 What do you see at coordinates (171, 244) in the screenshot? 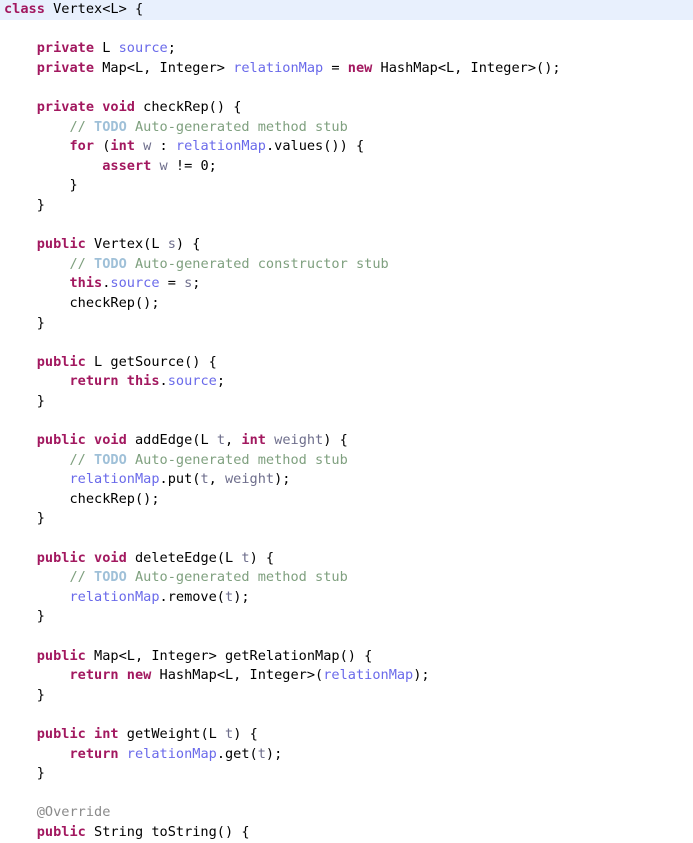
I see `code-token-param: s` at bounding box center [171, 244].